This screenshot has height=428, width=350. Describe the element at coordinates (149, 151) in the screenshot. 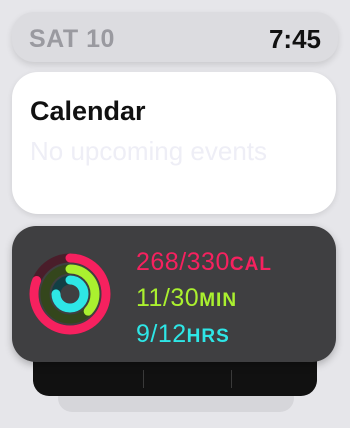

I see `calendar-subtitle: No upcoming events` at that location.